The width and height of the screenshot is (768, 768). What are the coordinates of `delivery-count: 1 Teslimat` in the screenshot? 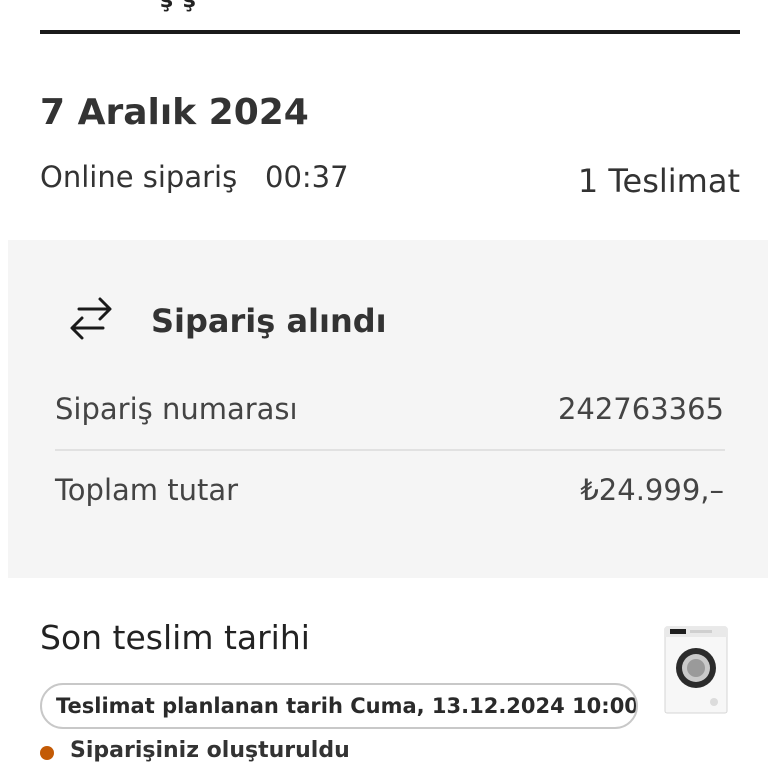 It's located at (659, 181).